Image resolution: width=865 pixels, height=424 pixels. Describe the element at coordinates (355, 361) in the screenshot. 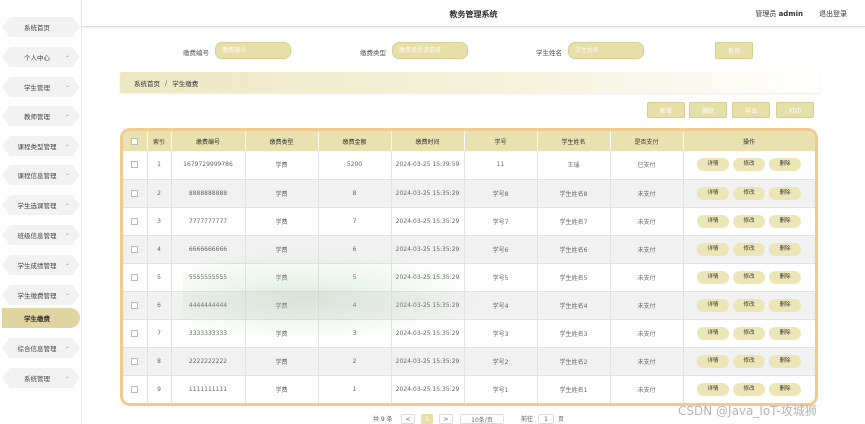

I see `cell-amount: 2` at that location.